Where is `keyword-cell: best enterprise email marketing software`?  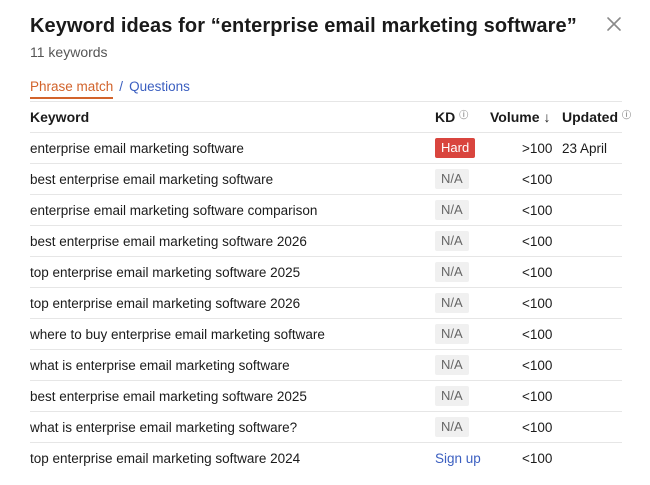 keyword-cell: best enterprise email marketing software is located at coordinates (151, 179).